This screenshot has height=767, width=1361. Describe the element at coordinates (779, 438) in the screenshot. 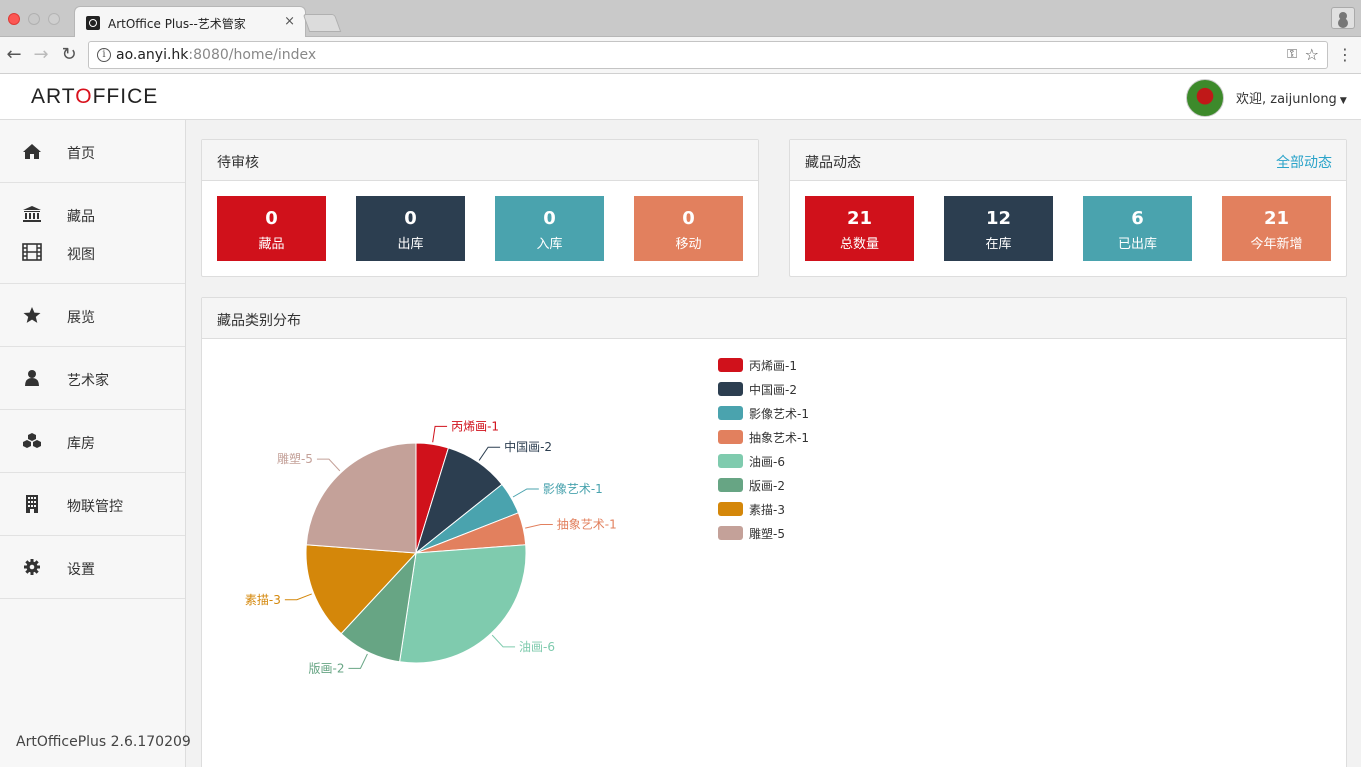

I see `legend-label: 抽象艺术-1` at that location.